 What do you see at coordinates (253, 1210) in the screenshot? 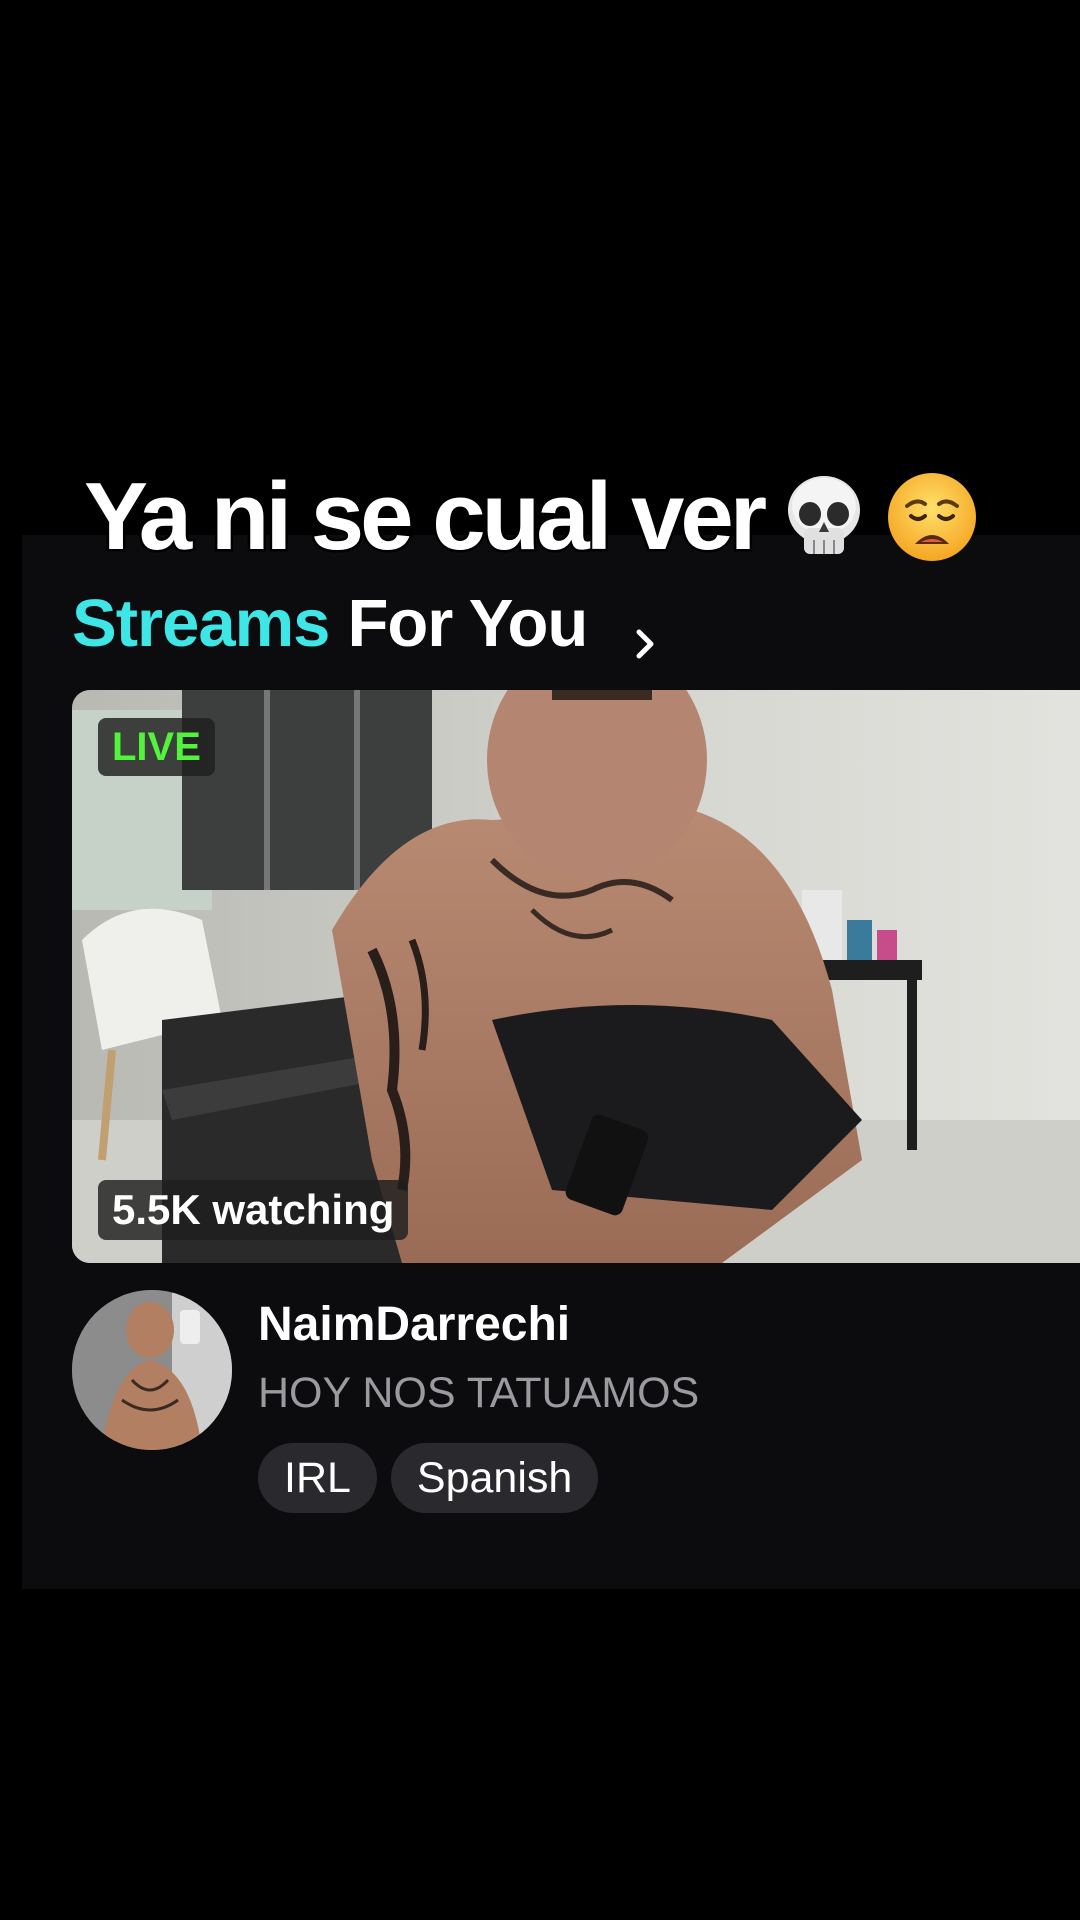
I see `viewer-count-badge: 5.5K watching` at bounding box center [253, 1210].